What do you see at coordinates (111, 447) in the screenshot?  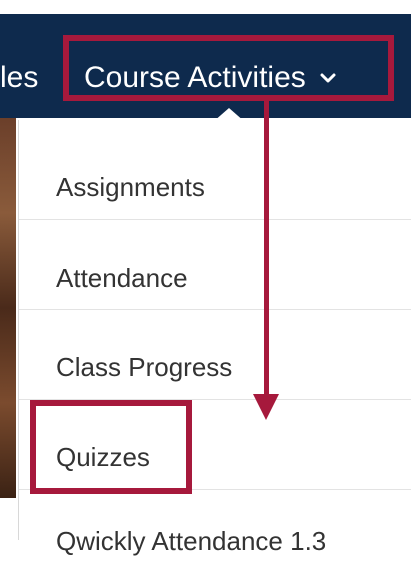 I see `quizzes-highlight-box` at bounding box center [111, 447].